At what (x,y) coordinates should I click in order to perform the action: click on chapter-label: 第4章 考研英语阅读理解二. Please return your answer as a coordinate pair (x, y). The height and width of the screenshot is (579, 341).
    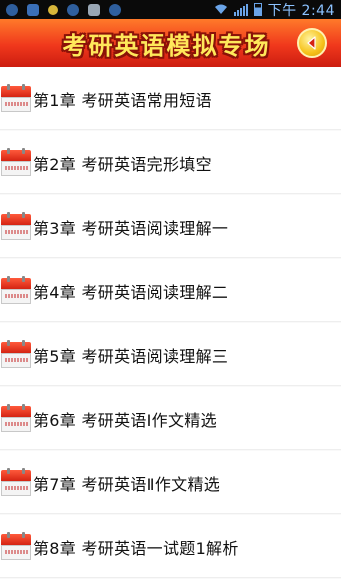
    Looking at the image, I should click on (131, 292).